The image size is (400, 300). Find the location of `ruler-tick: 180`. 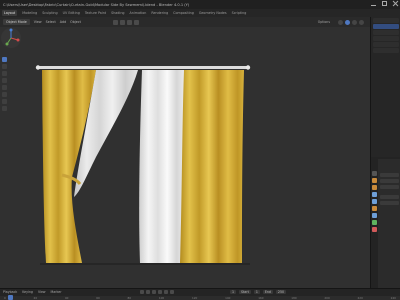

ruler-tick: 180 is located at coordinates (294, 298).